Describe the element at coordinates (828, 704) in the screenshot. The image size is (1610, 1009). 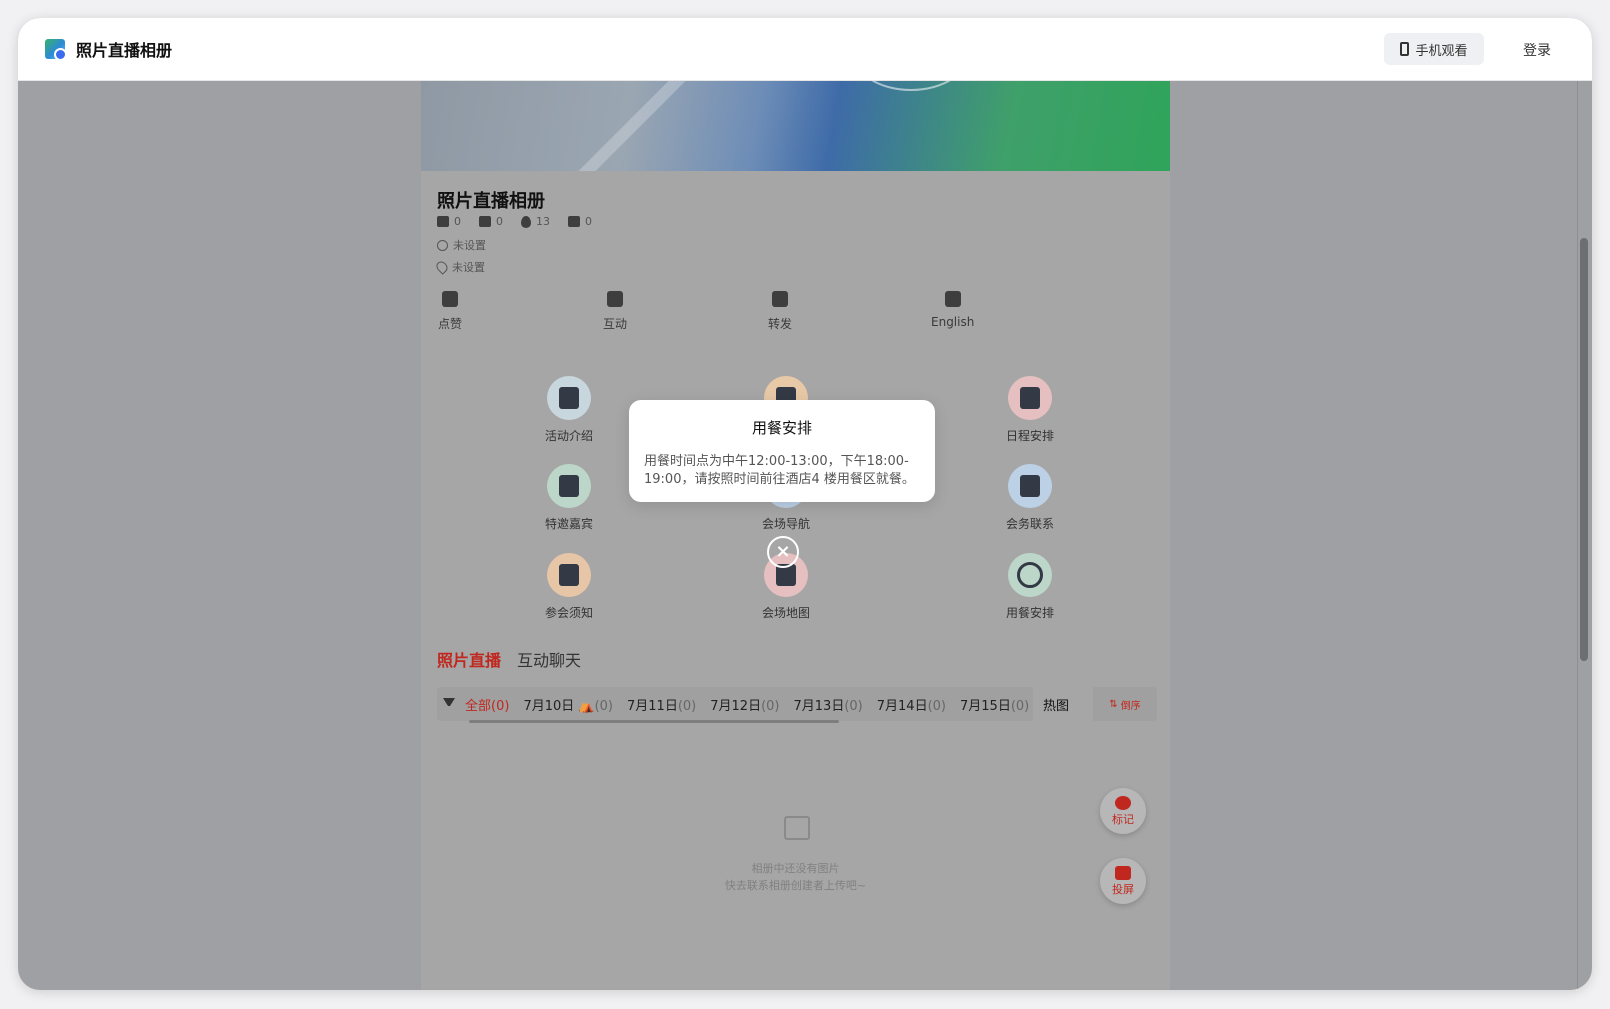
I see `date-filter-item: 7月13日(0)` at that location.